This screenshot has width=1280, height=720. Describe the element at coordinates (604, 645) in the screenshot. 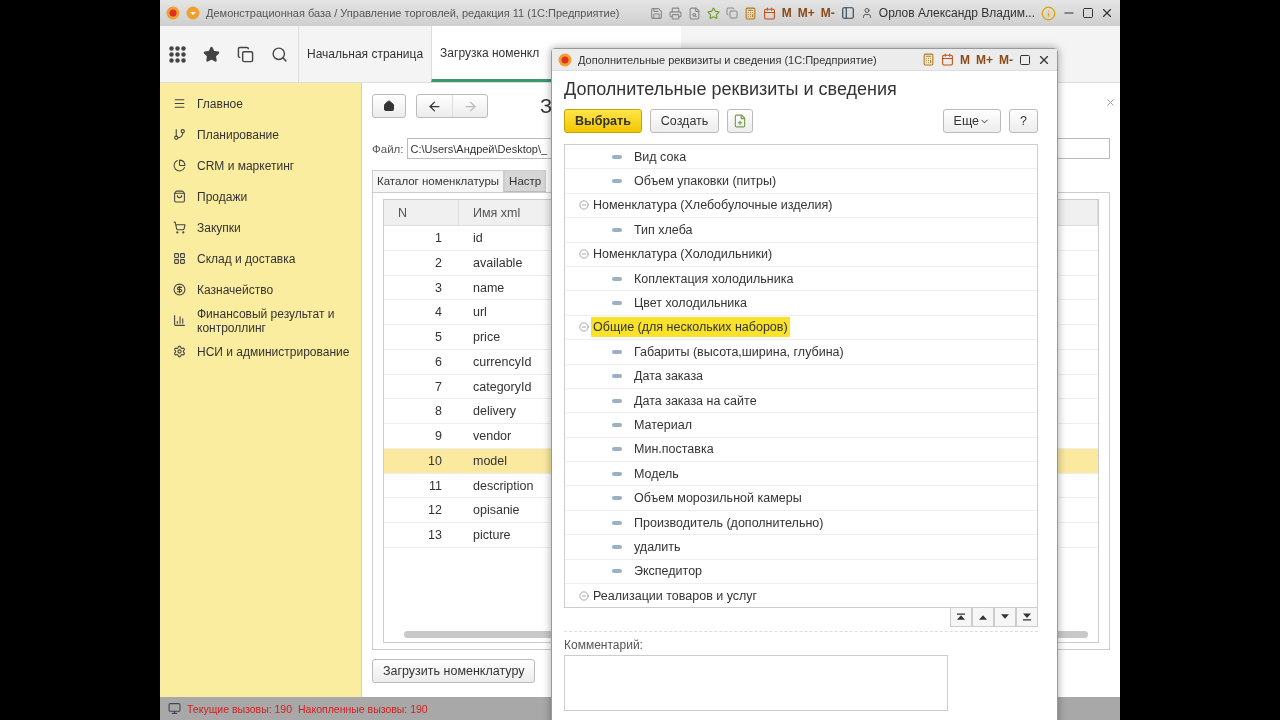

I see `comment-label: Комментарий:` at that location.